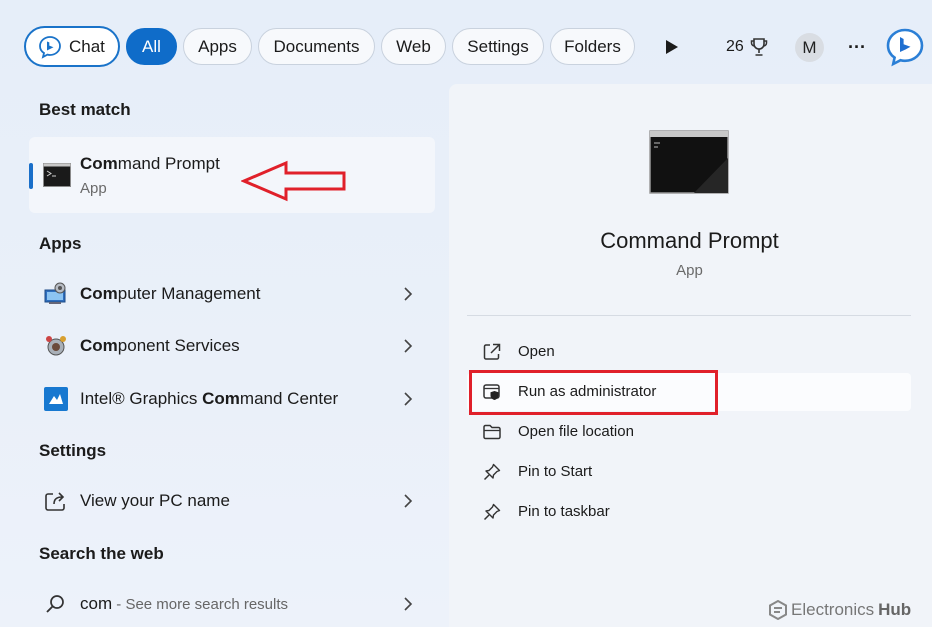 Image resolution: width=932 pixels, height=627 pixels. Describe the element at coordinates (689, 162) in the screenshot. I see `command-prompt-large-icon` at that location.